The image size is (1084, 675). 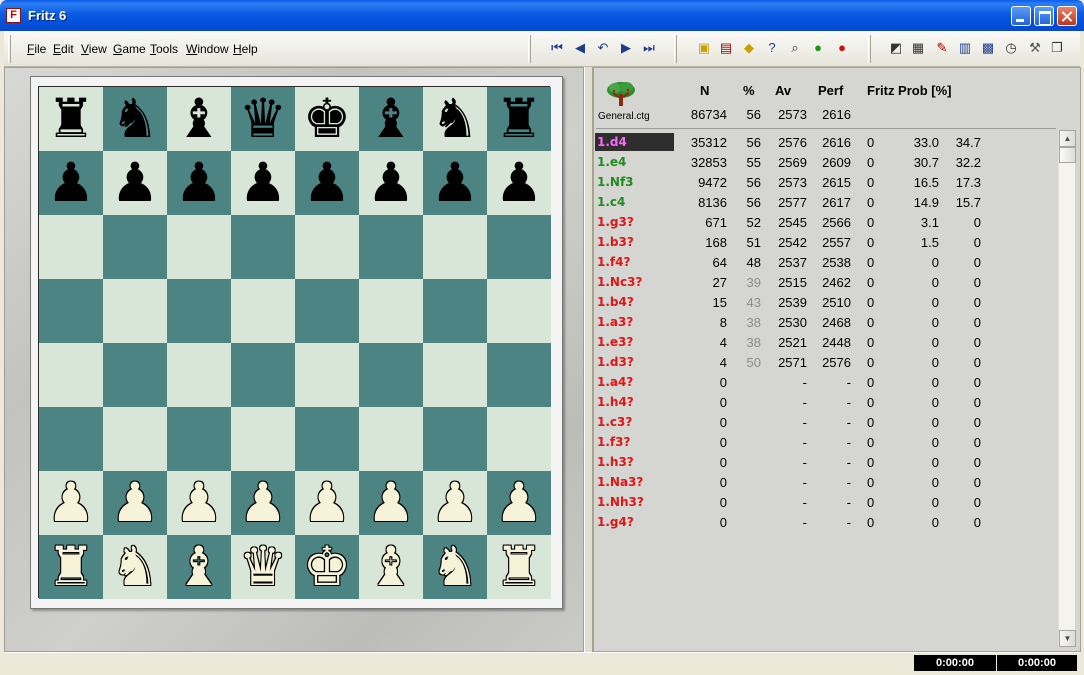 What do you see at coordinates (1067, 388) in the screenshot?
I see `book-scrollbar: ▲ ▼` at bounding box center [1067, 388].